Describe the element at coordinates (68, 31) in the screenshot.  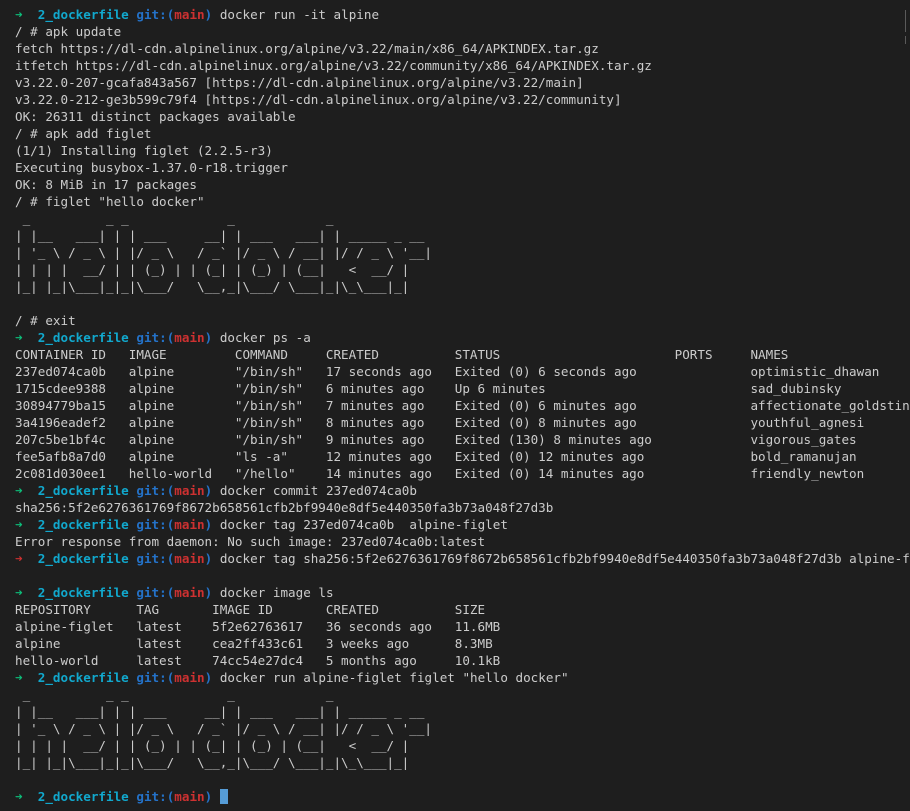
I see `output-text: / # apk update` at that location.